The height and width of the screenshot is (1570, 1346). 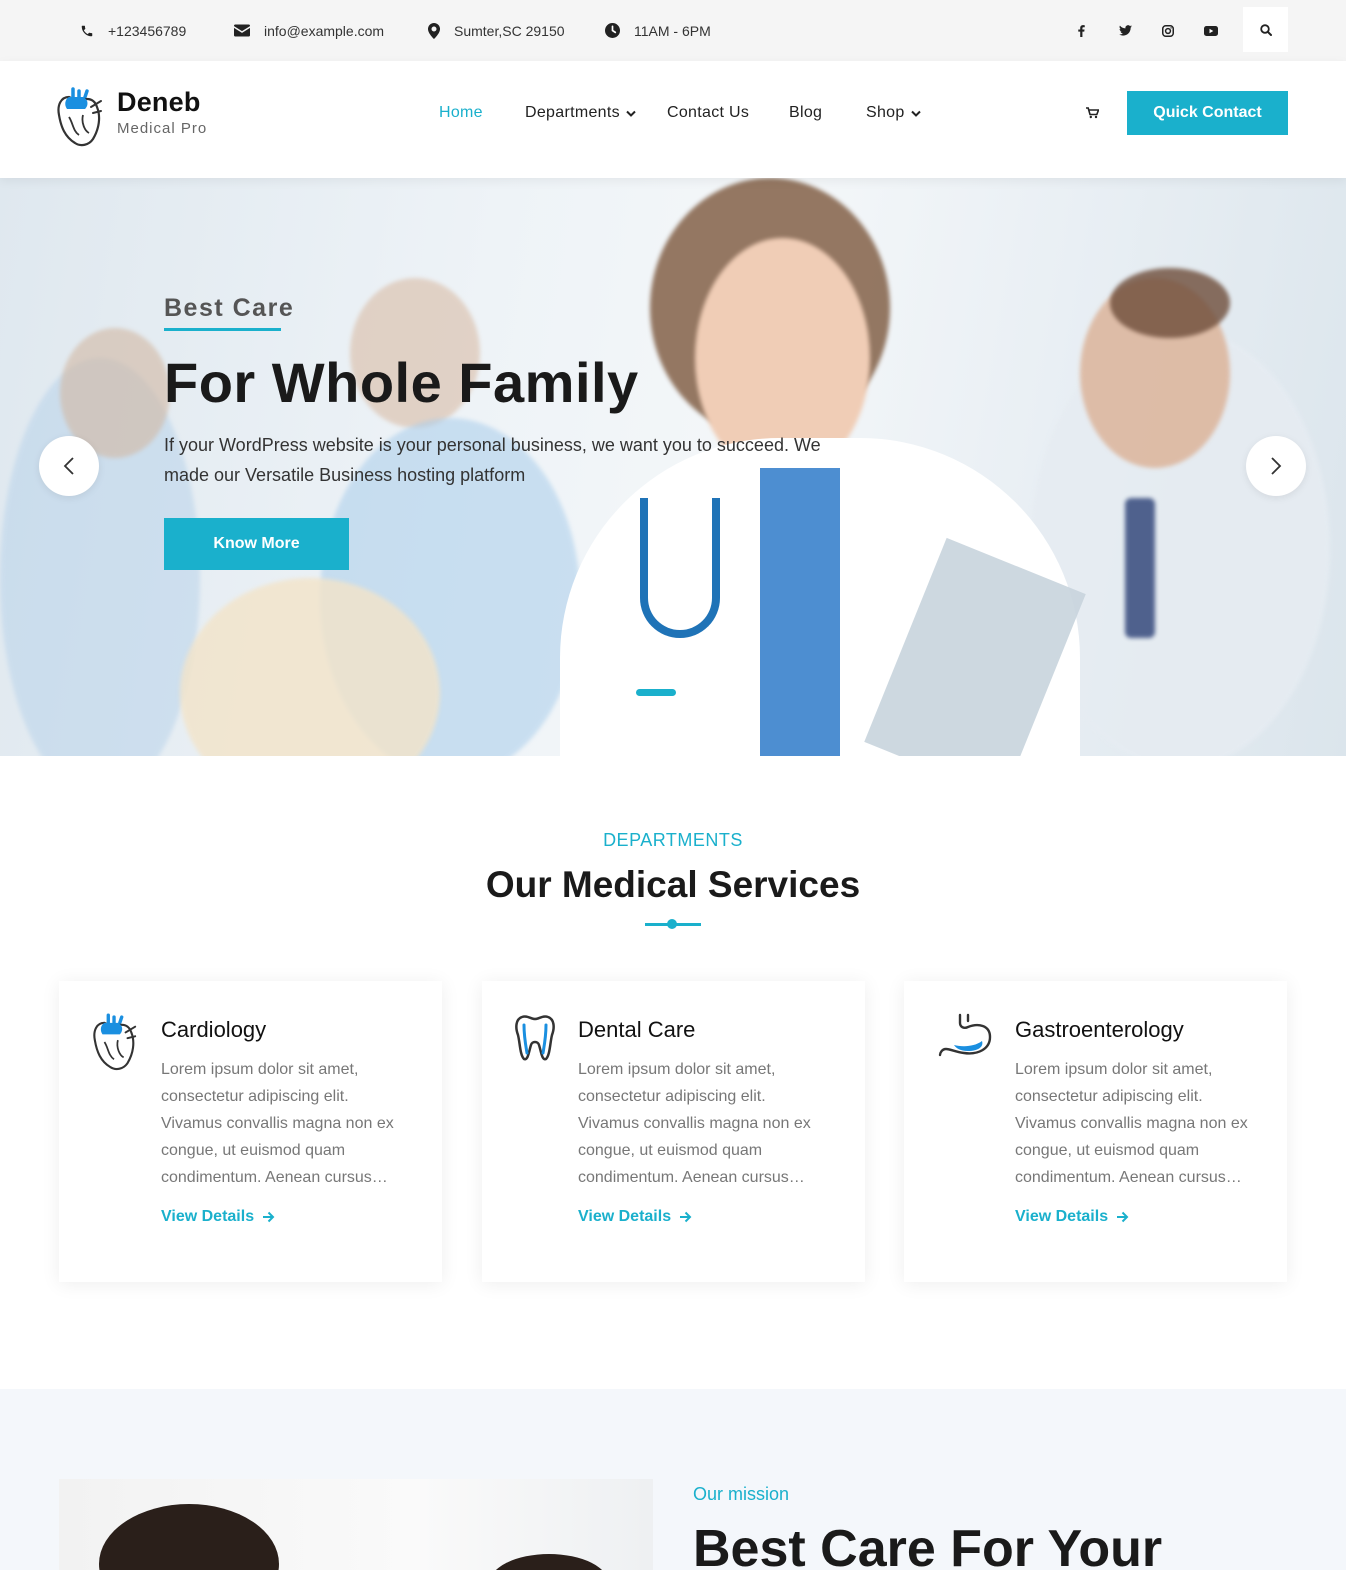 I want to click on brand-name: Deneb, so click(x=159, y=102).